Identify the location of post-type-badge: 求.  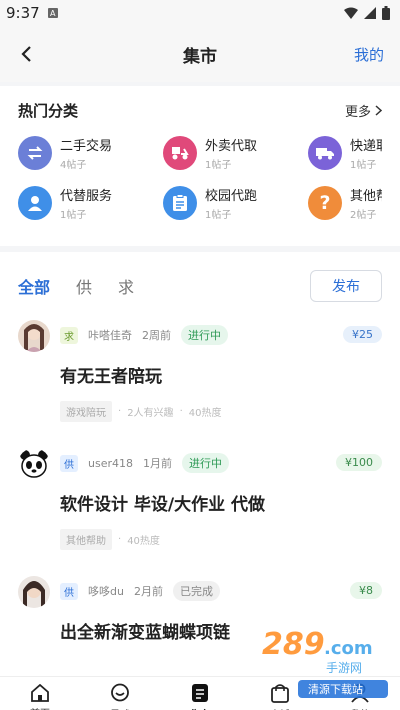
(69, 335).